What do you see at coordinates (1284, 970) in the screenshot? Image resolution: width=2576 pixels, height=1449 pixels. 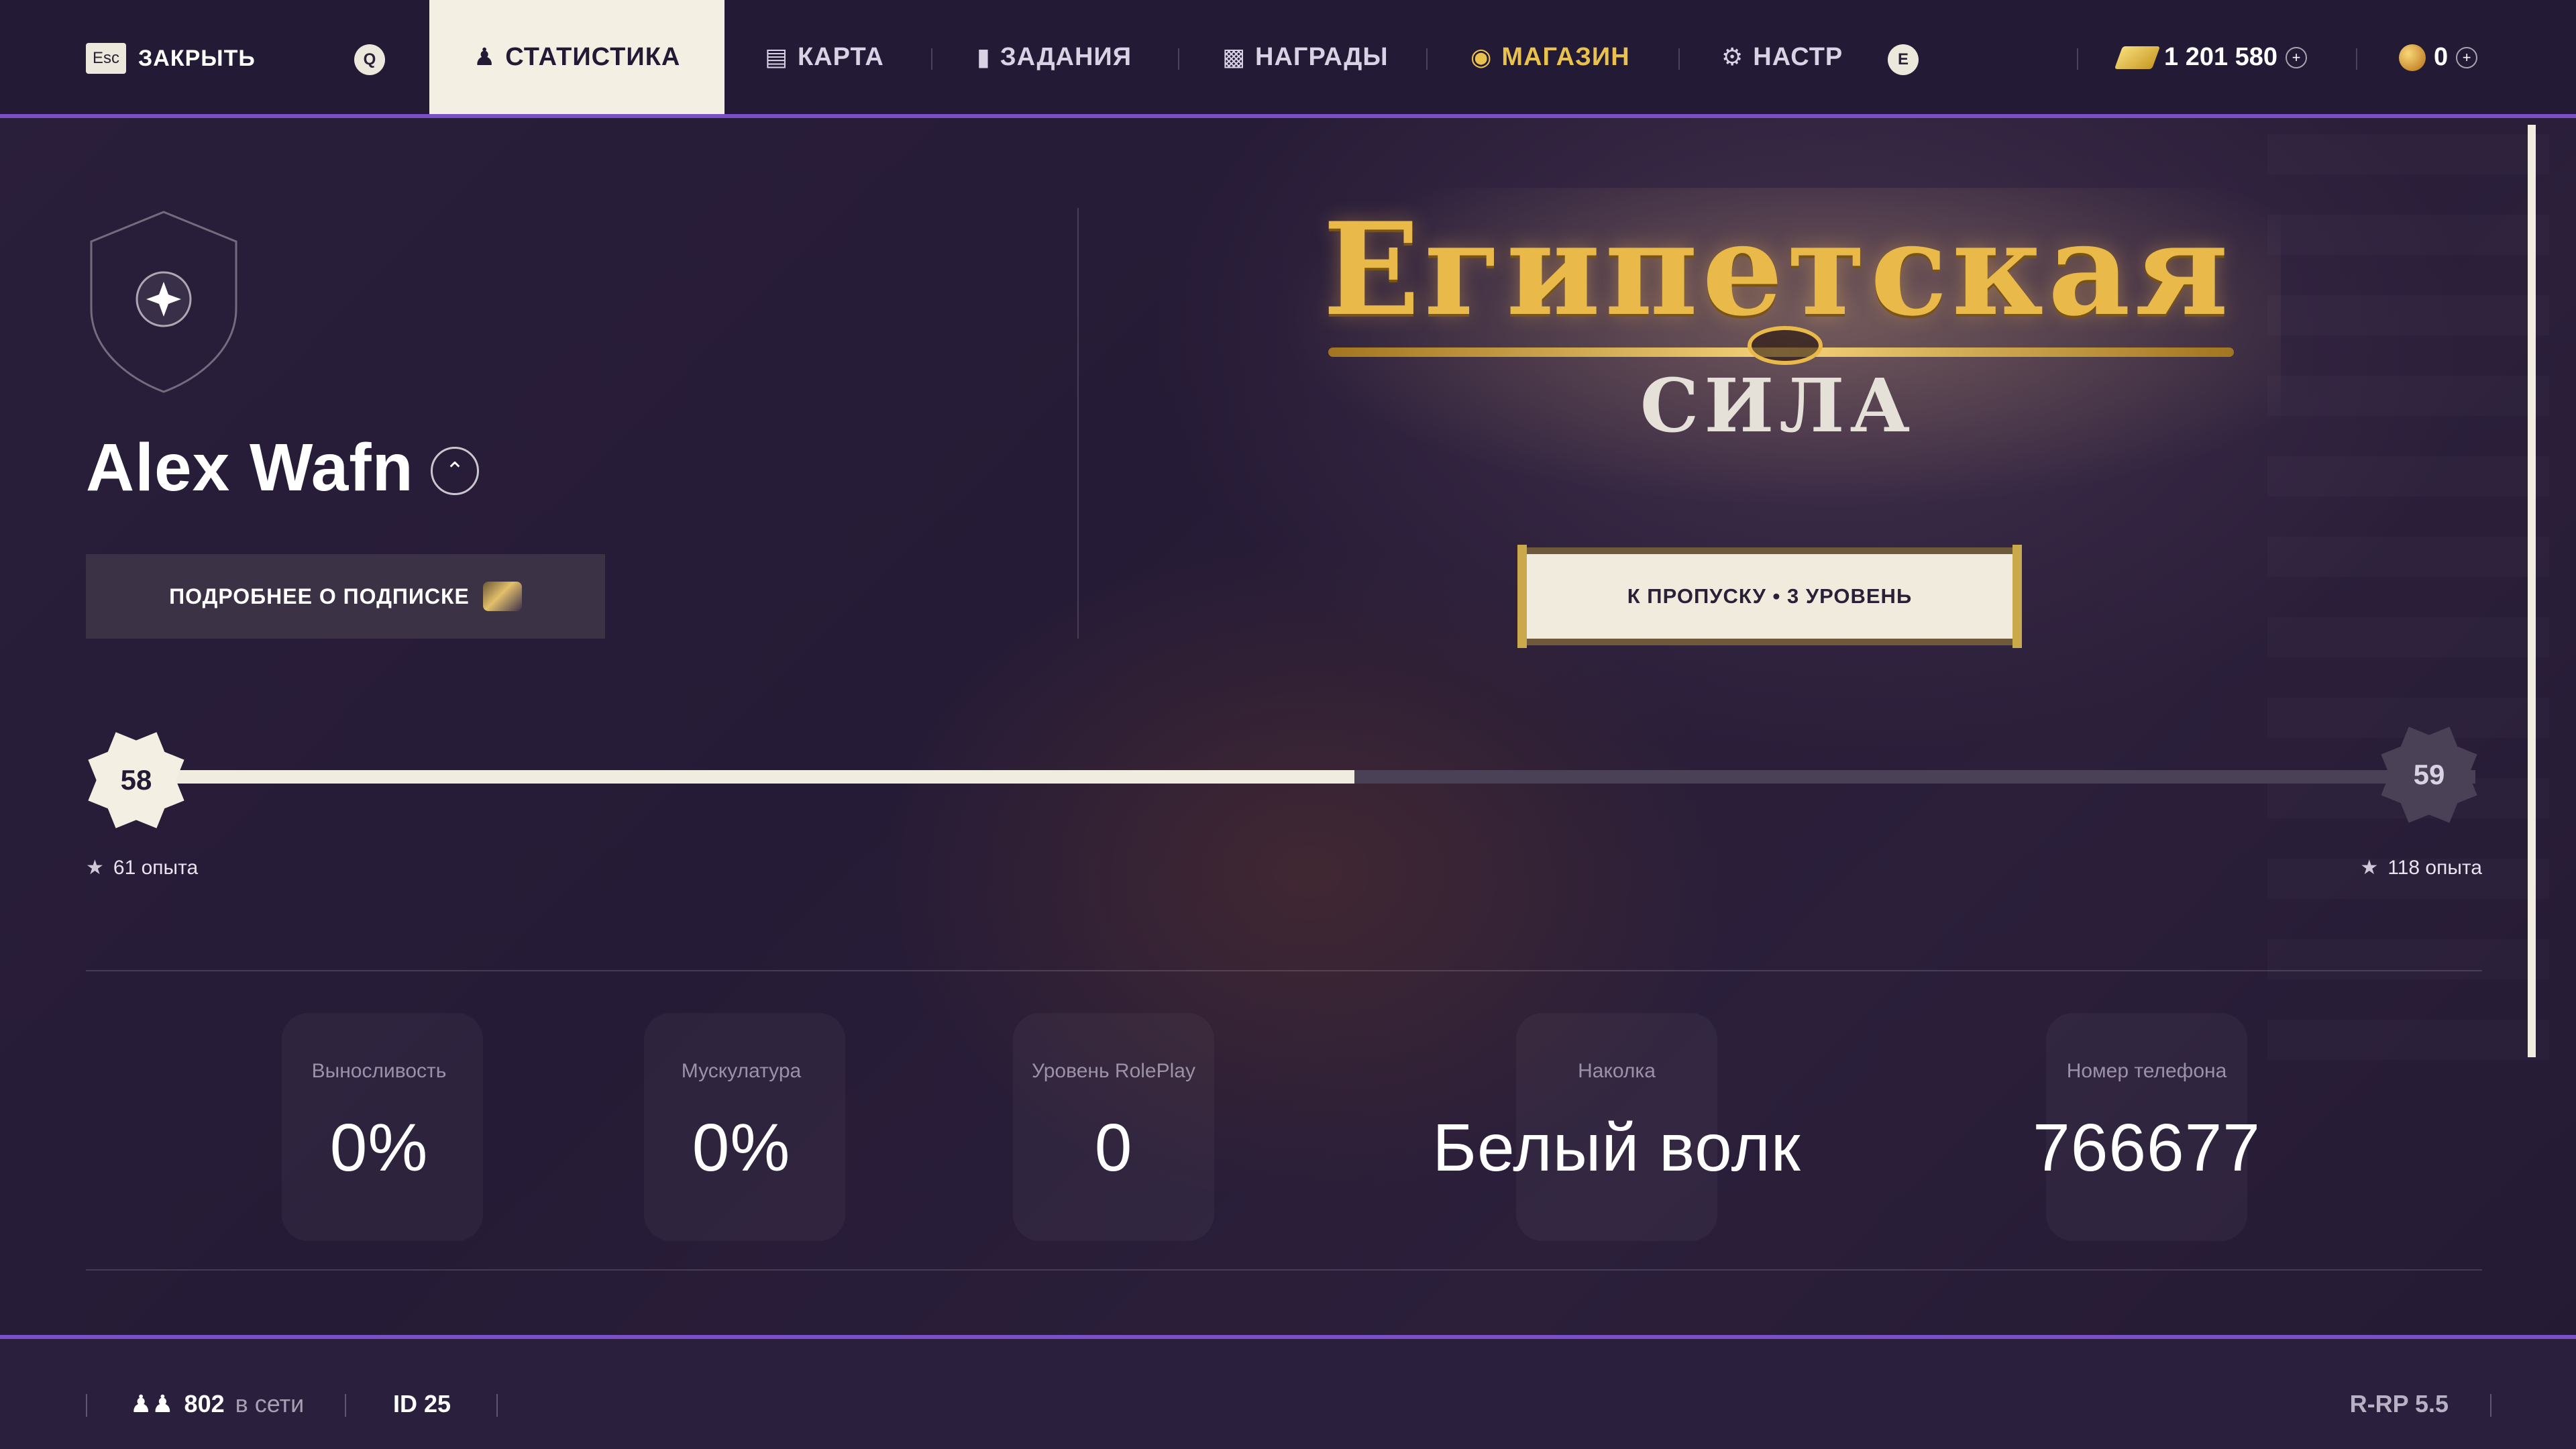 I see `stats-top-divider` at bounding box center [1284, 970].